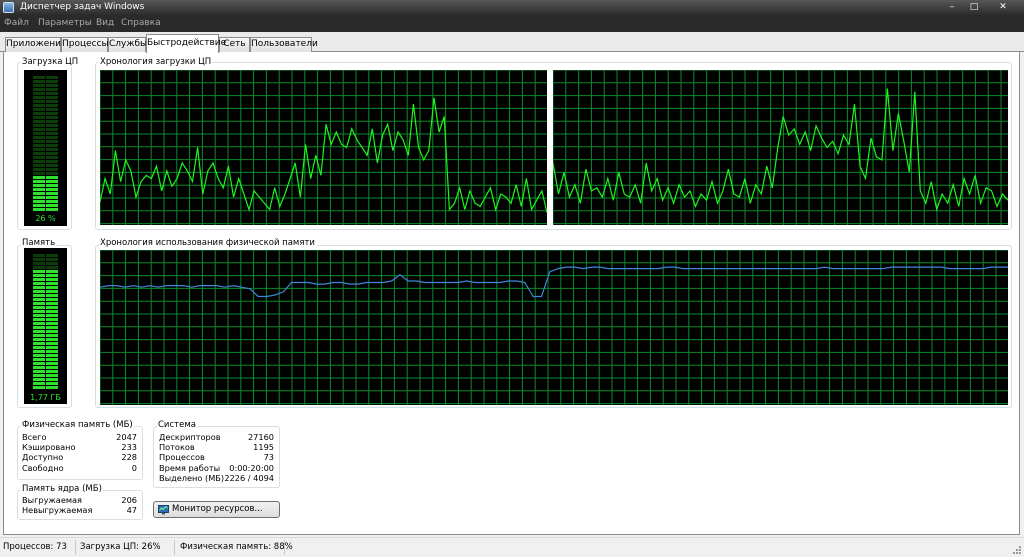 The image size is (1024, 557). Describe the element at coordinates (177, 425) in the screenshot. I see `system-label: Система` at that location.